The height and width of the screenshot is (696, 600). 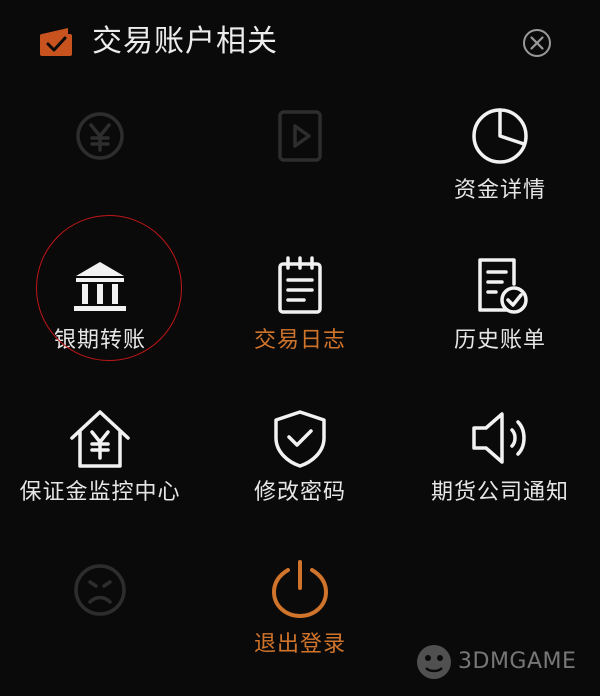 What do you see at coordinates (434, 662) in the screenshot?
I see `watermark-logo-icon` at bounding box center [434, 662].